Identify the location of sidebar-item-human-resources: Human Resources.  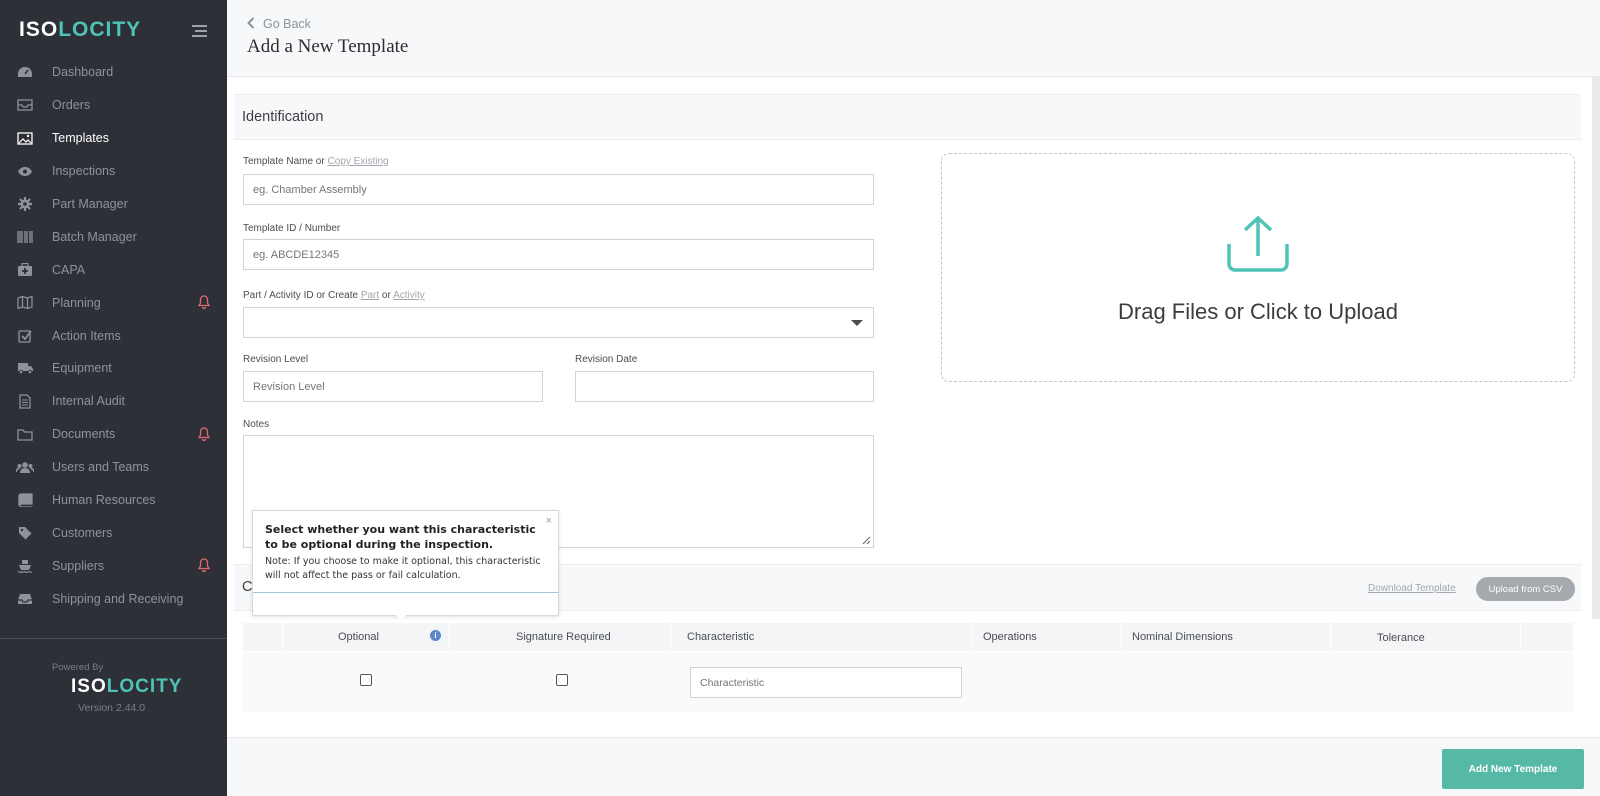
(113, 500).